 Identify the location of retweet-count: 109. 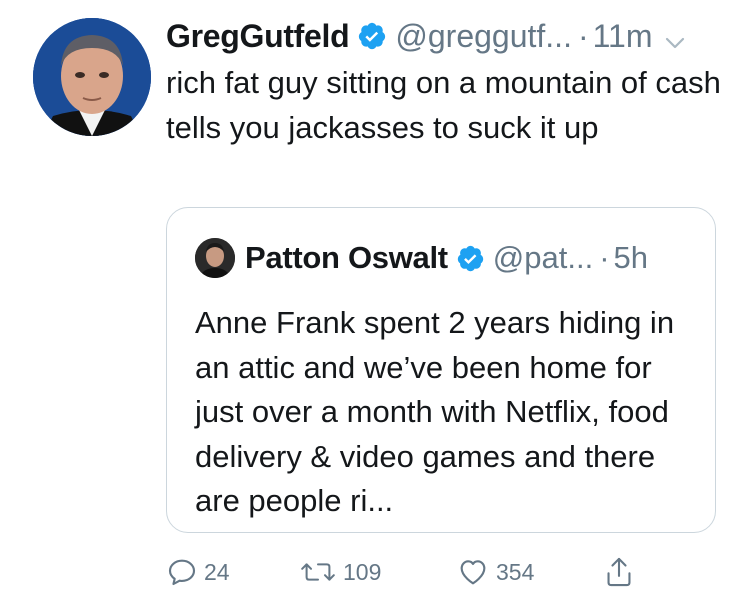
(362, 571).